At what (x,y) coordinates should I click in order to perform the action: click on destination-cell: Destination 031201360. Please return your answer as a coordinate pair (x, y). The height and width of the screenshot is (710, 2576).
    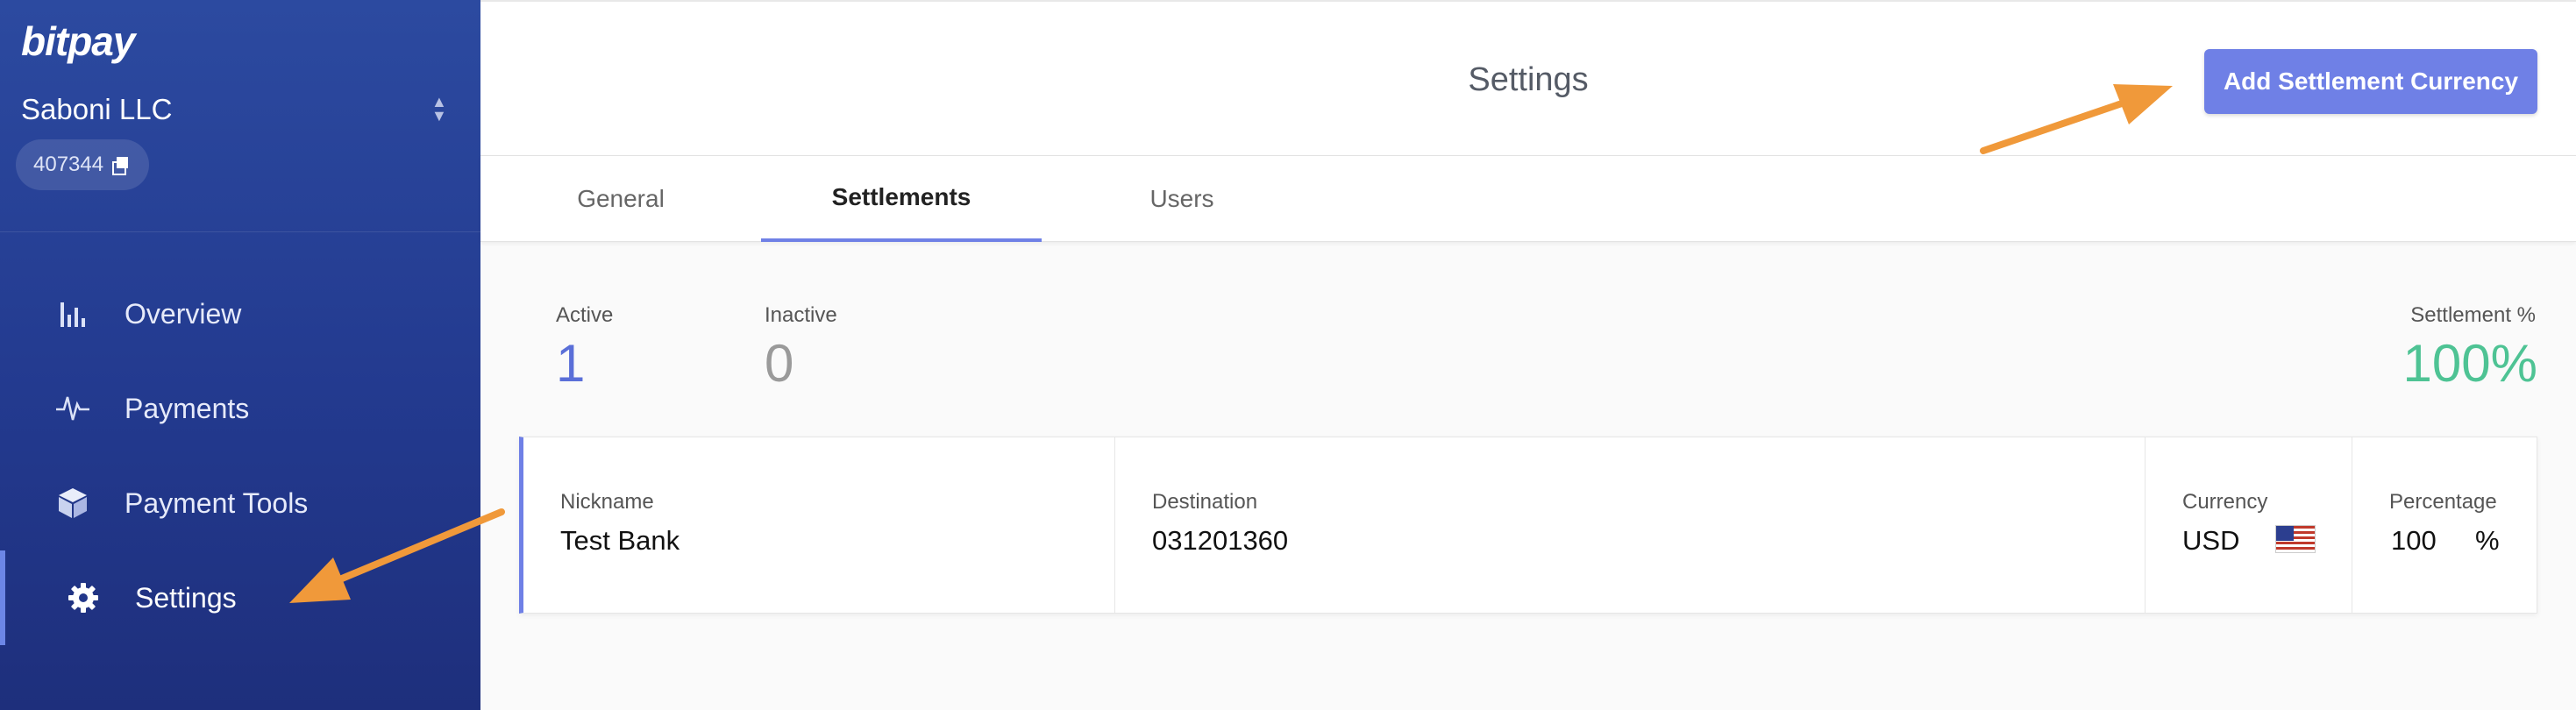
    Looking at the image, I should click on (1630, 525).